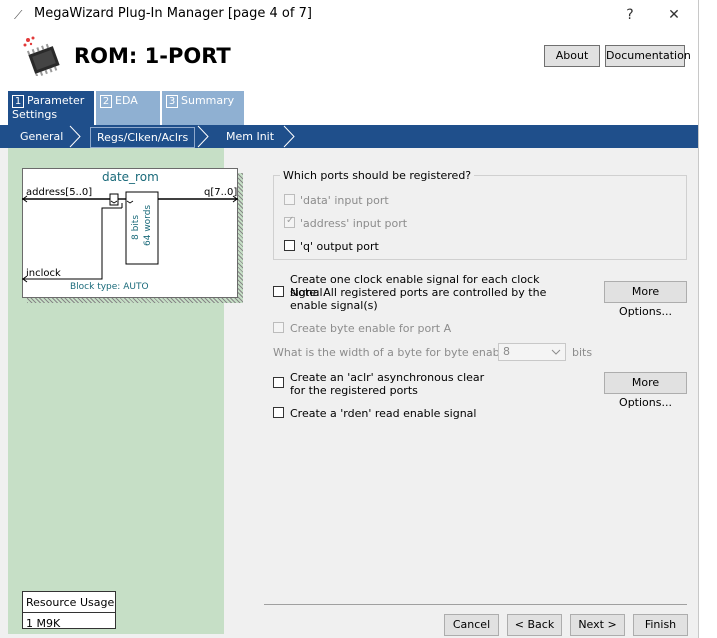 The image size is (717, 638). I want to click on registered-ports-title: Which ports should be registered?, so click(377, 175).